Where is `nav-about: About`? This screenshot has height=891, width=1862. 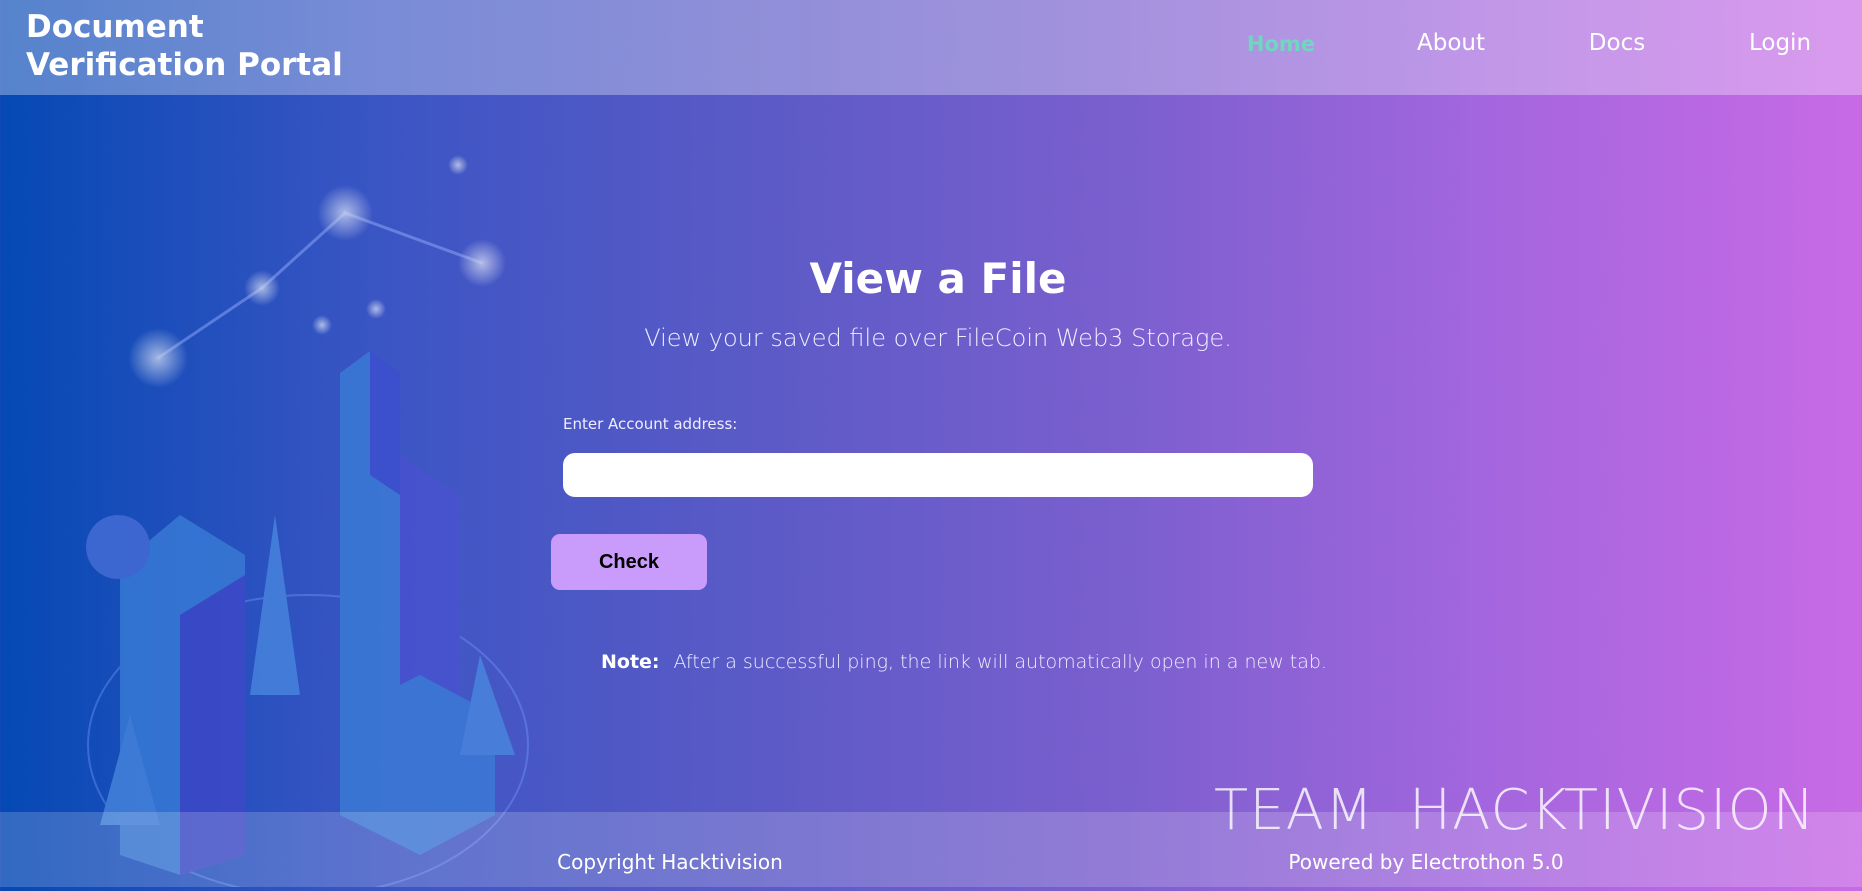
nav-about: About is located at coordinates (1451, 43).